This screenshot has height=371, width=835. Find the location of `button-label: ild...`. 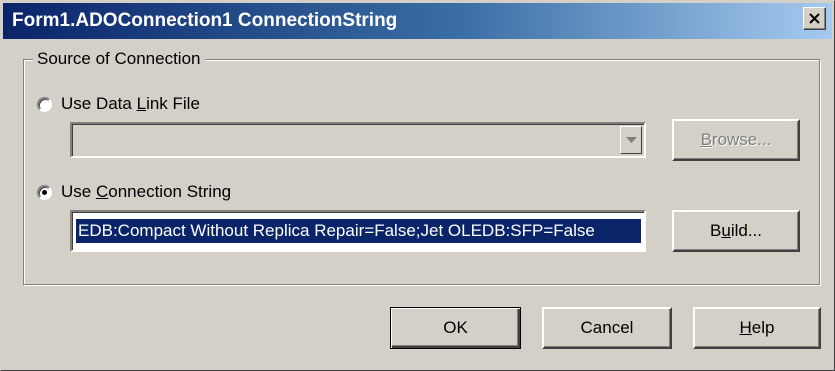

button-label: ild... is located at coordinates (746, 230).